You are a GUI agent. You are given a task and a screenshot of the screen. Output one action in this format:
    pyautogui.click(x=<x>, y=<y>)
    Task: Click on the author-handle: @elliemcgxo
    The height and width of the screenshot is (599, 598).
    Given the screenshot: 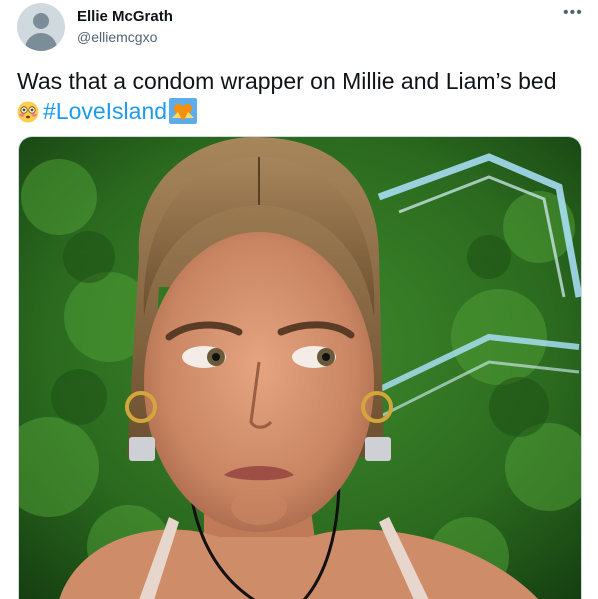 What is the action you would take?
    pyautogui.click(x=117, y=37)
    